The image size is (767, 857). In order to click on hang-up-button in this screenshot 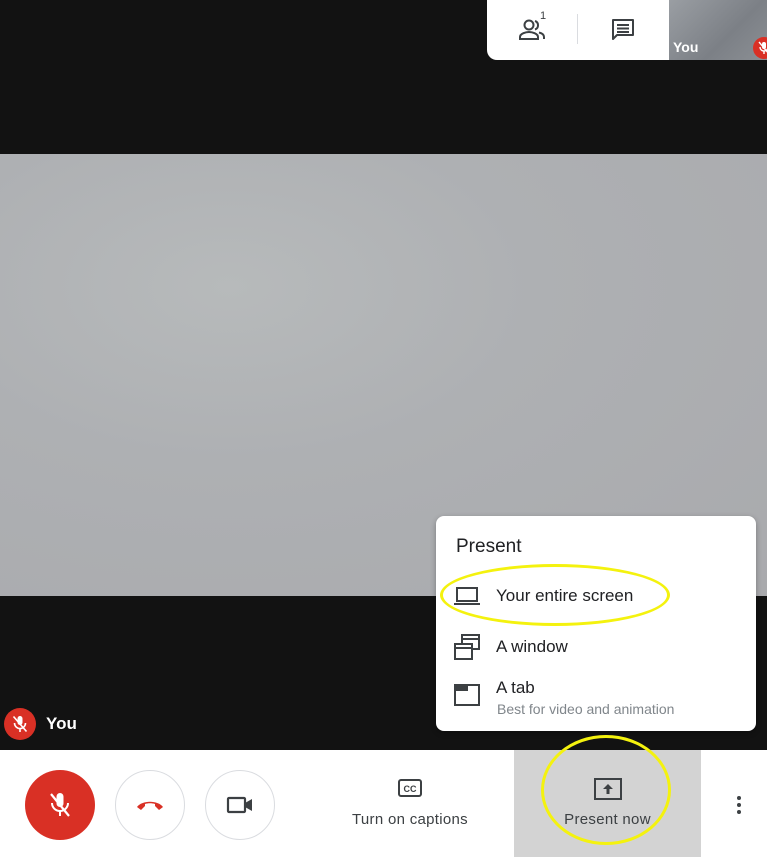, I will do `click(150, 805)`.